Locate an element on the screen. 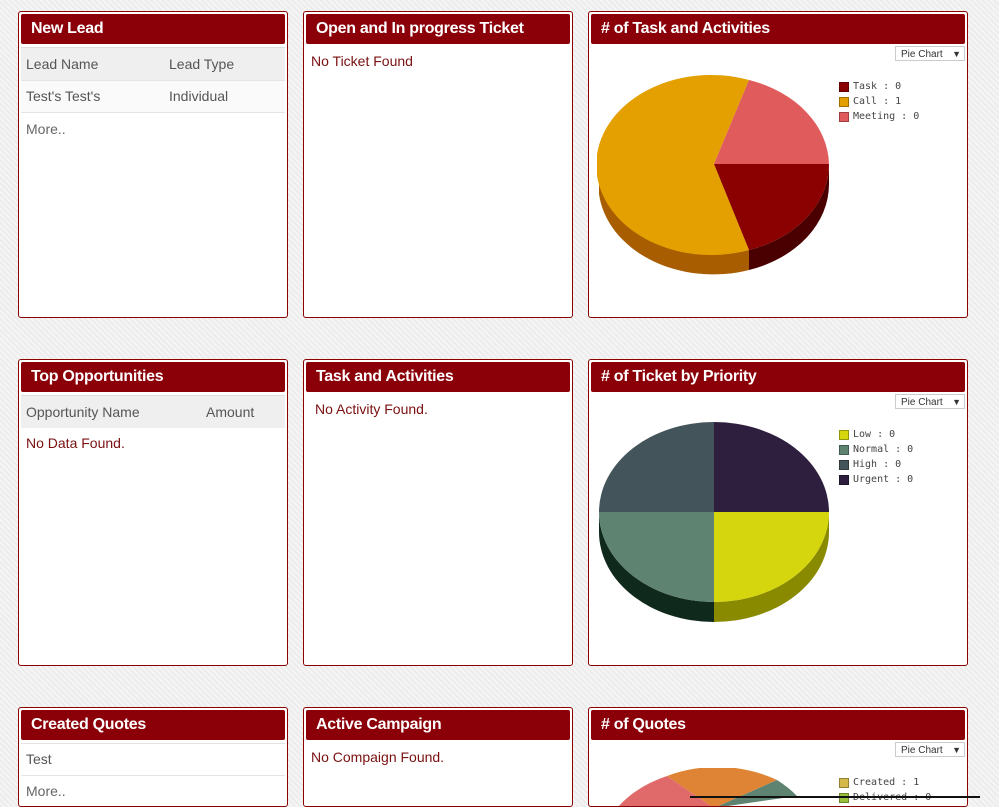  legend-label: Low : 0 is located at coordinates (874, 434).